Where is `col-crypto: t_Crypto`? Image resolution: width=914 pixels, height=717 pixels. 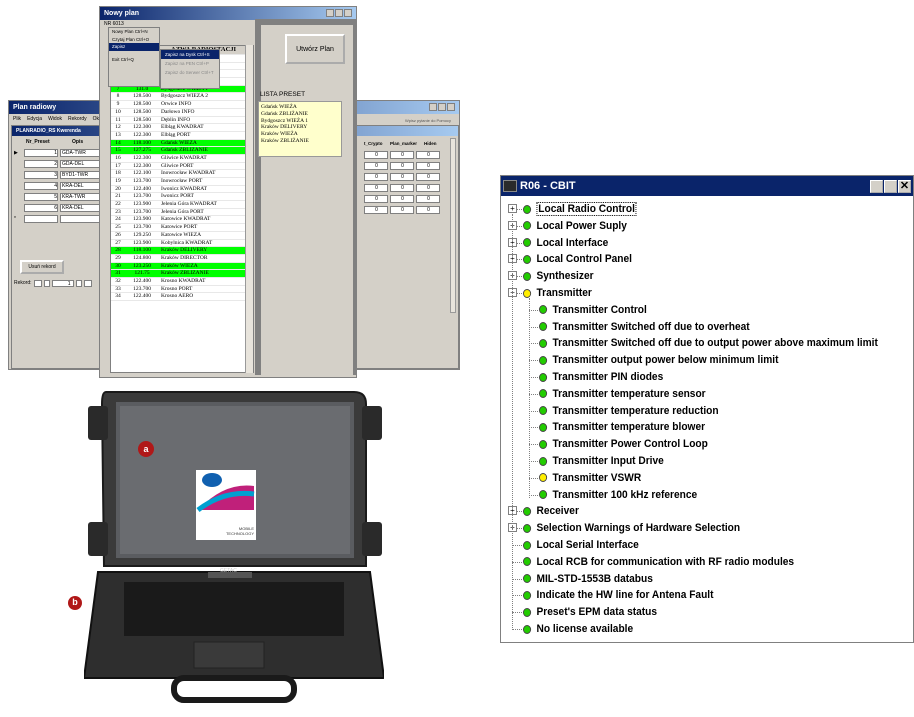
col-crypto: t_Crypto is located at coordinates (377, 143).